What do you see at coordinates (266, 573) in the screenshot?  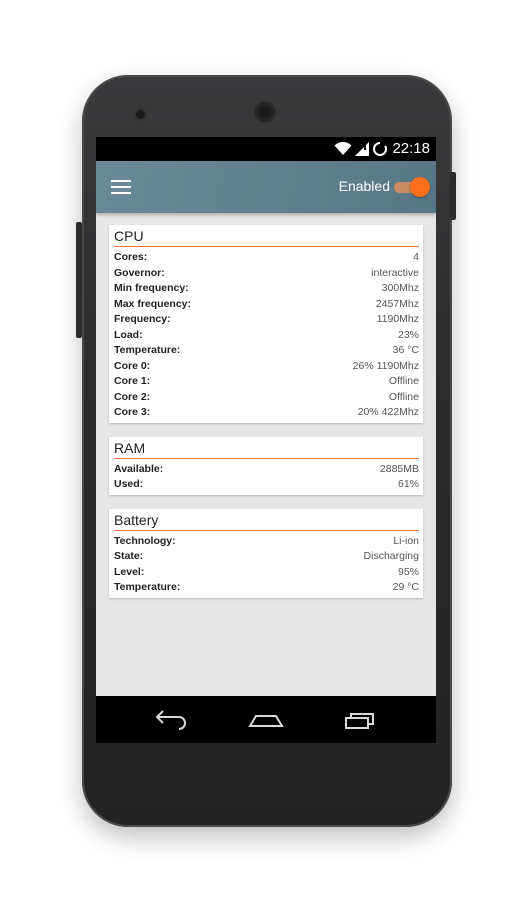 I see `info-row: Level: 95%` at bounding box center [266, 573].